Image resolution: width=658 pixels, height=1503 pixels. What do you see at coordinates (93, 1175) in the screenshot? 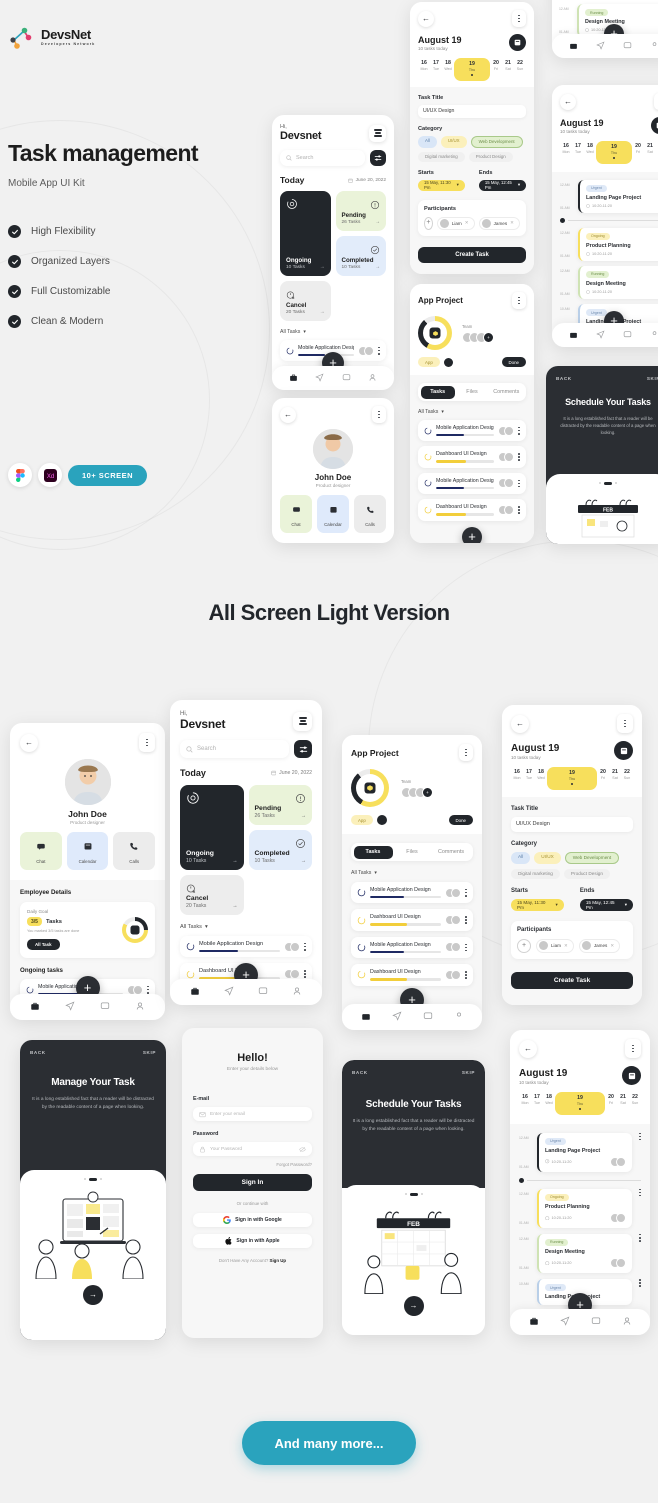
I see `carousel-dots` at bounding box center [93, 1175].